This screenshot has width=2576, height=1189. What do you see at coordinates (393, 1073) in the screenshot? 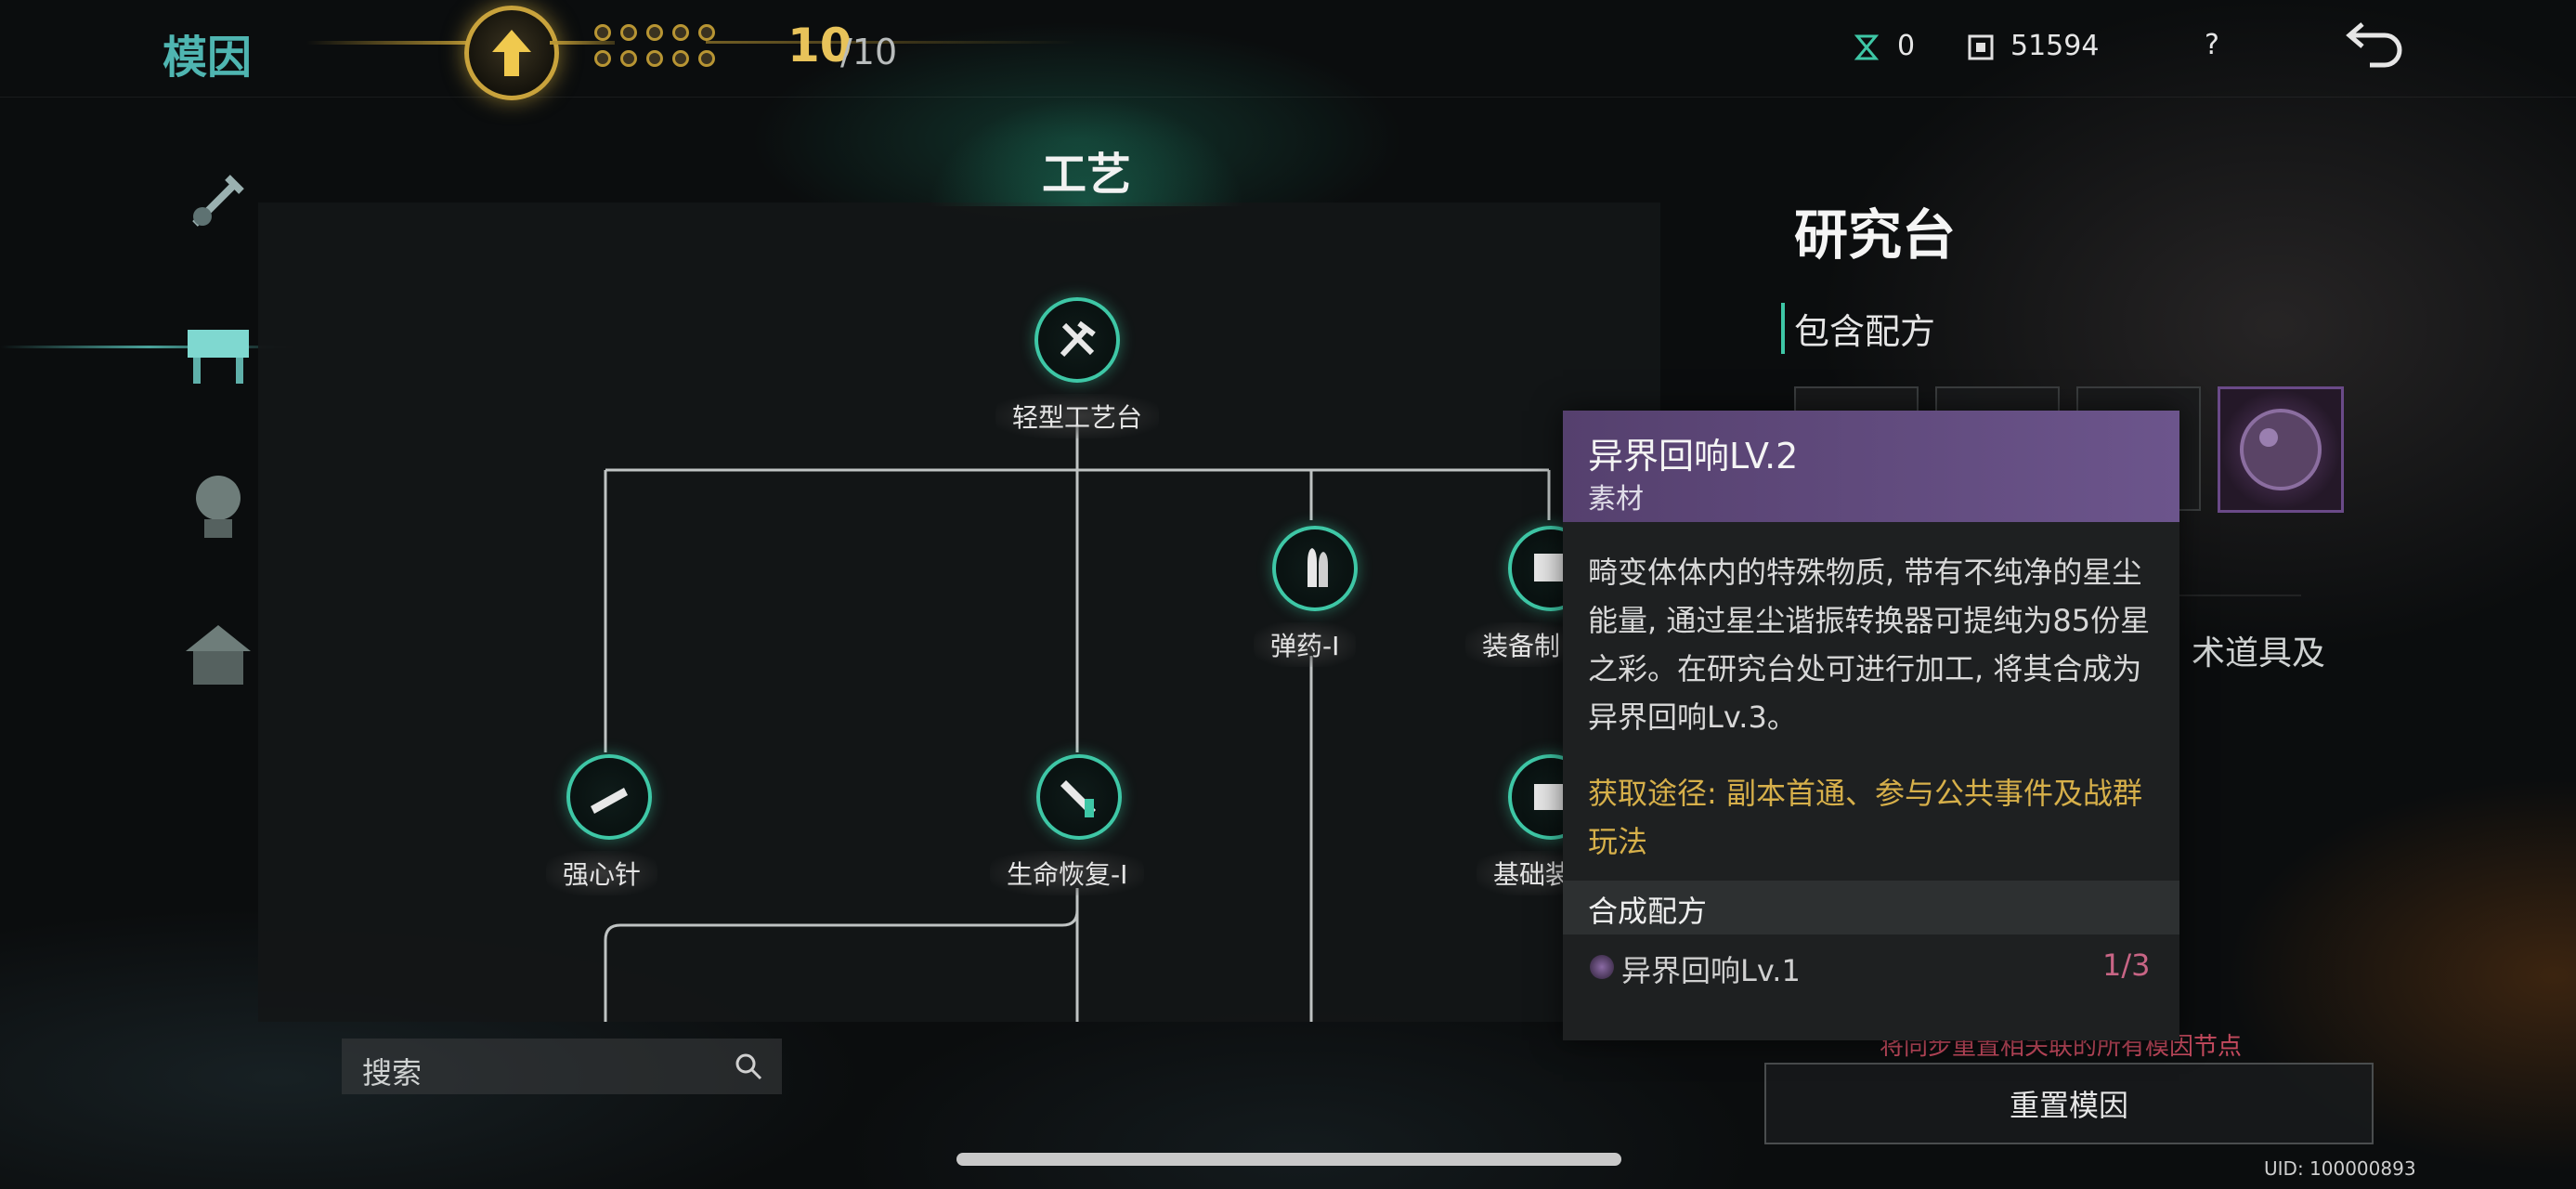
I see `search-placeholder: 搜索` at bounding box center [393, 1073].